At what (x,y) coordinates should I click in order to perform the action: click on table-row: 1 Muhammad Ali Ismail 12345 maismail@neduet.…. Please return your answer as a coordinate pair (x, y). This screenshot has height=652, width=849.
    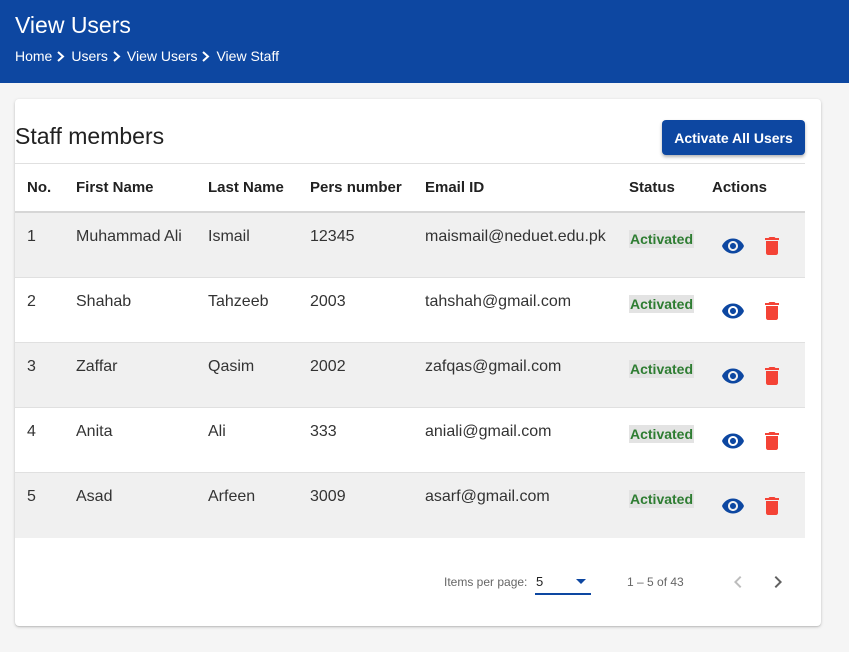
    Looking at the image, I should click on (410, 245).